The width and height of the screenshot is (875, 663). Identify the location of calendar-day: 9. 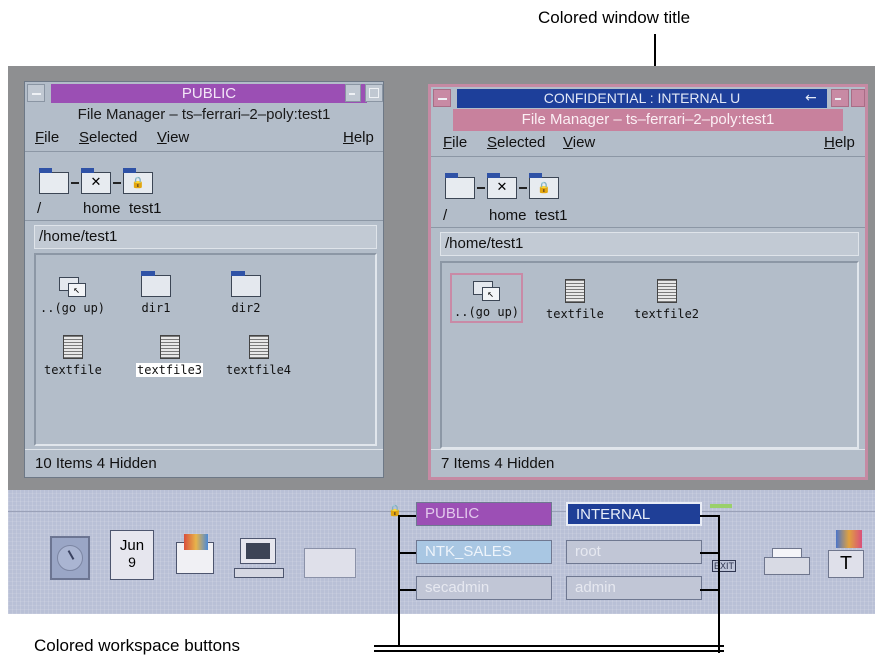
(132, 562).